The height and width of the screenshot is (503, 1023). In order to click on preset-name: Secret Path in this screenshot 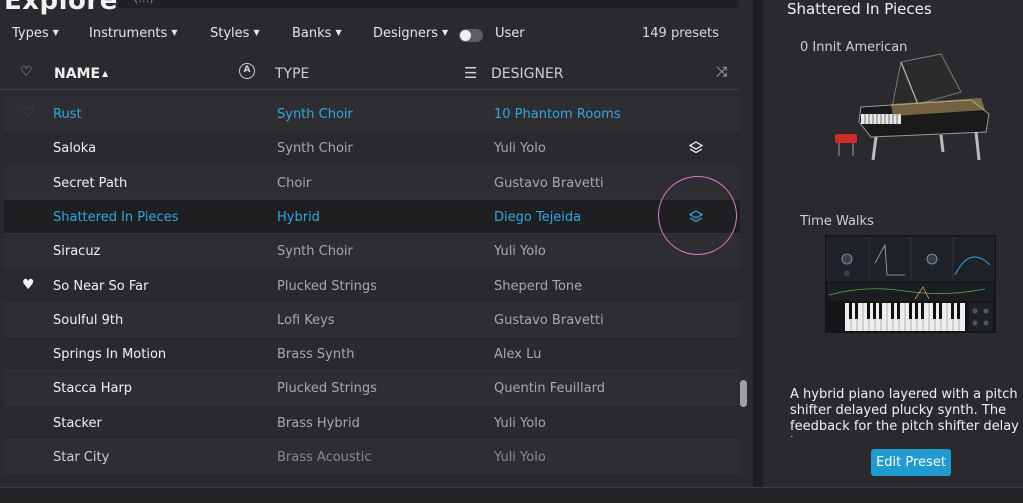, I will do `click(90, 183)`.